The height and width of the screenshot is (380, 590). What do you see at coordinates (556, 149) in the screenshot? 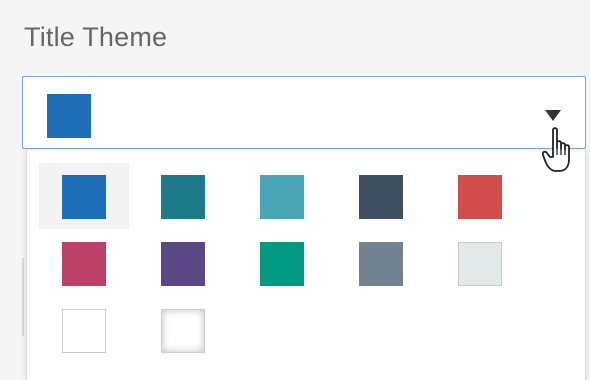
I see `hand-pointer-icon` at bounding box center [556, 149].